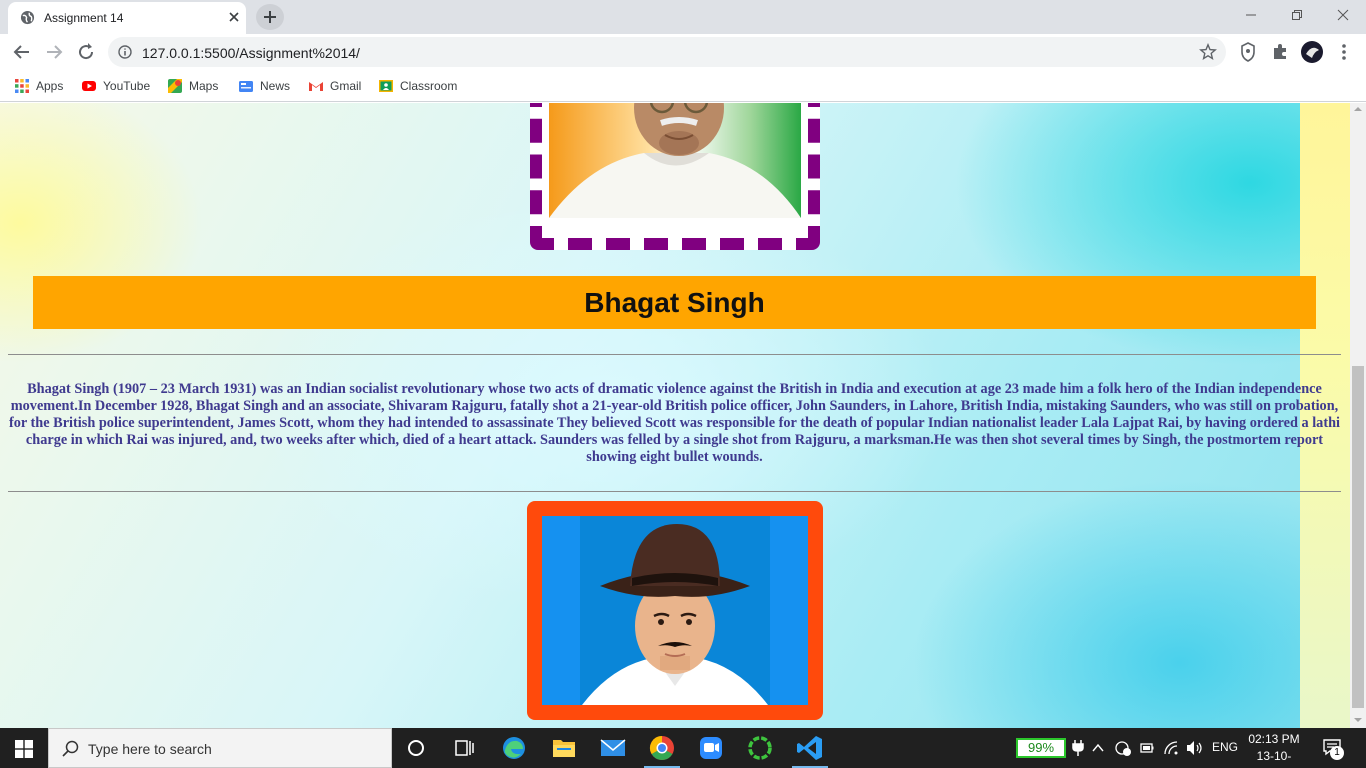  I want to click on chevron-up-icon, so click(1098, 748).